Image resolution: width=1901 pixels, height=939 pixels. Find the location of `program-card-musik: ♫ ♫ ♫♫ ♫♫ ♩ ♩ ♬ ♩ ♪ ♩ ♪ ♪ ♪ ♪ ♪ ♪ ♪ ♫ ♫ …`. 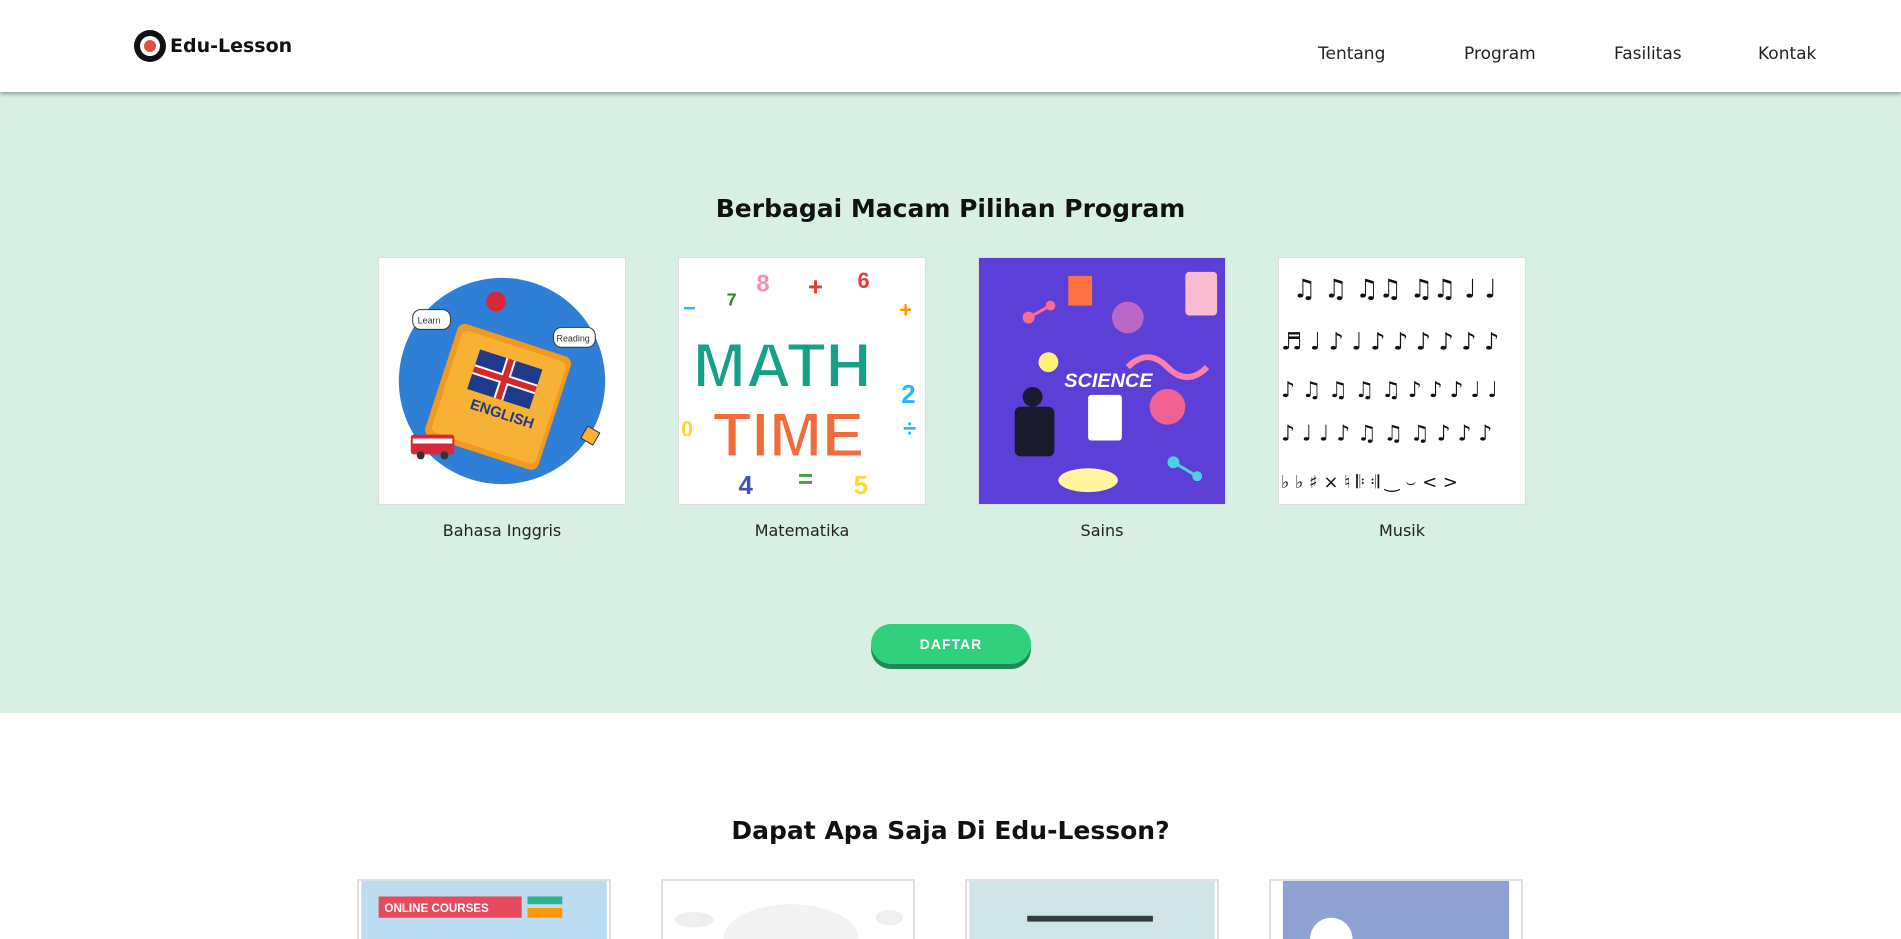

program-card-musik: ♫ ♫ ♫♫ ♫♫ ♩ ♩ ♬ ♩ ♪ ♩ ♪ ♪ ♪ ♪ ♪ ♪ ♪ ♫ ♫ … is located at coordinates (1402, 398).